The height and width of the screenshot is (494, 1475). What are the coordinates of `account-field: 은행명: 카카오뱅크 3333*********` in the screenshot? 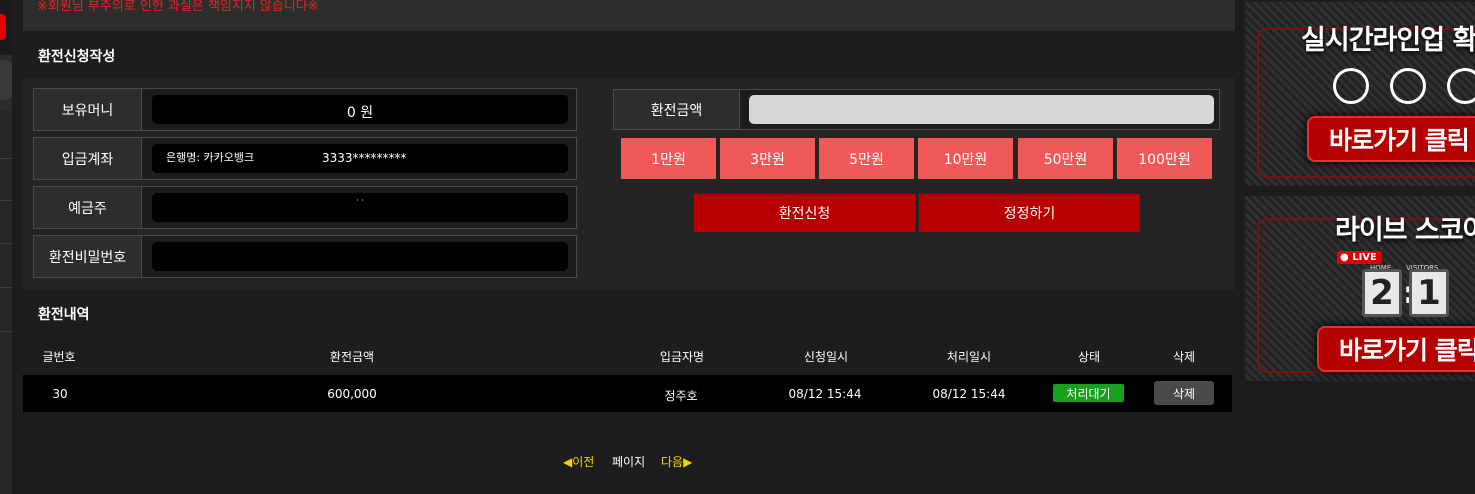 It's located at (360, 158).